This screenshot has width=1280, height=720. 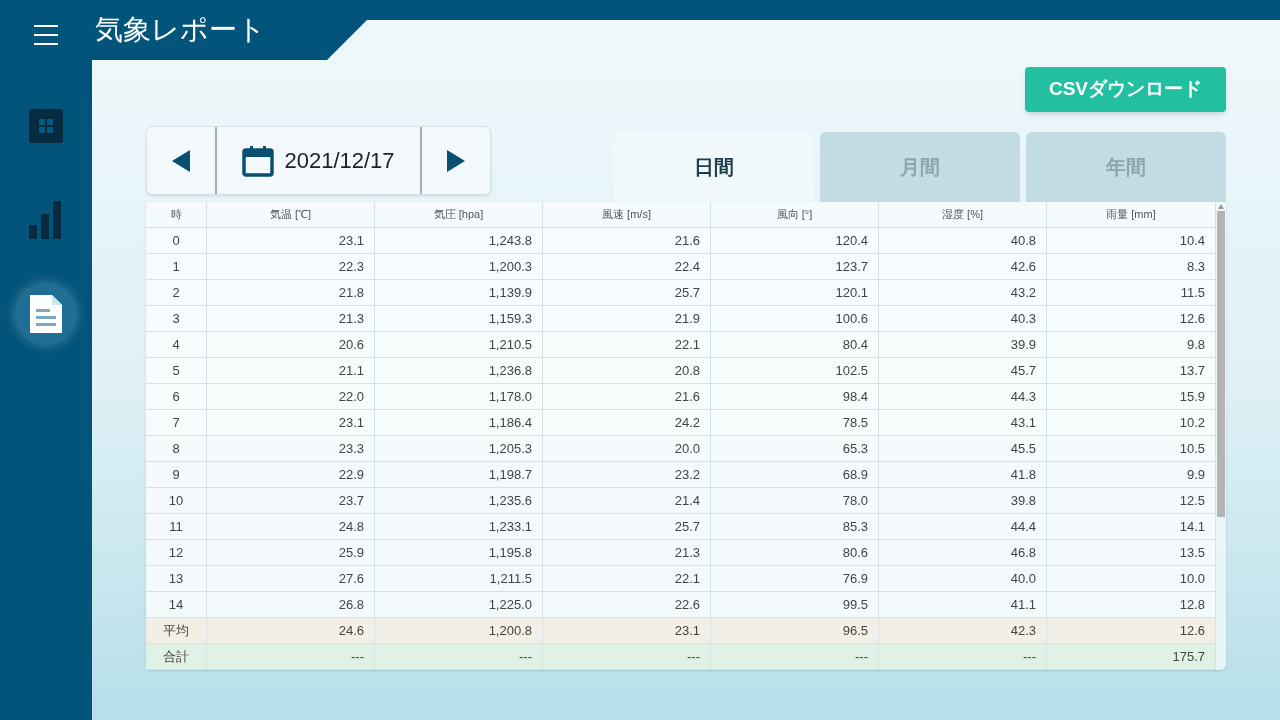 What do you see at coordinates (795, 448) in the screenshot?
I see `table-cell: 65.3` at bounding box center [795, 448].